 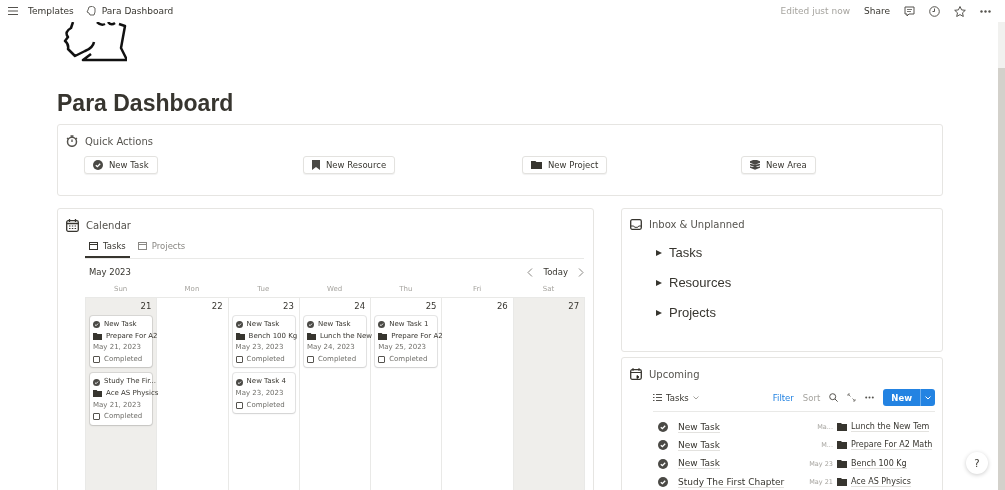 I want to click on project-link: Prepare For A2 Math, so click(x=892, y=445).